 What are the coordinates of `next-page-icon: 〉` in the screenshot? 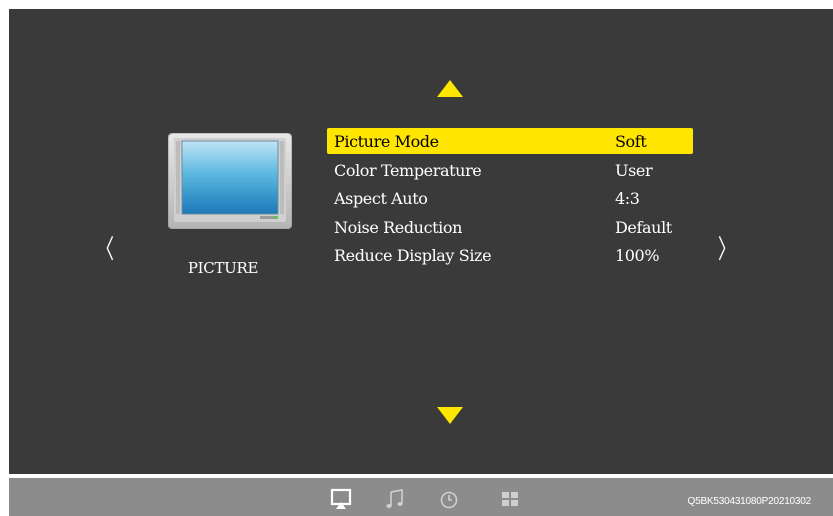 It's located at (727, 250).